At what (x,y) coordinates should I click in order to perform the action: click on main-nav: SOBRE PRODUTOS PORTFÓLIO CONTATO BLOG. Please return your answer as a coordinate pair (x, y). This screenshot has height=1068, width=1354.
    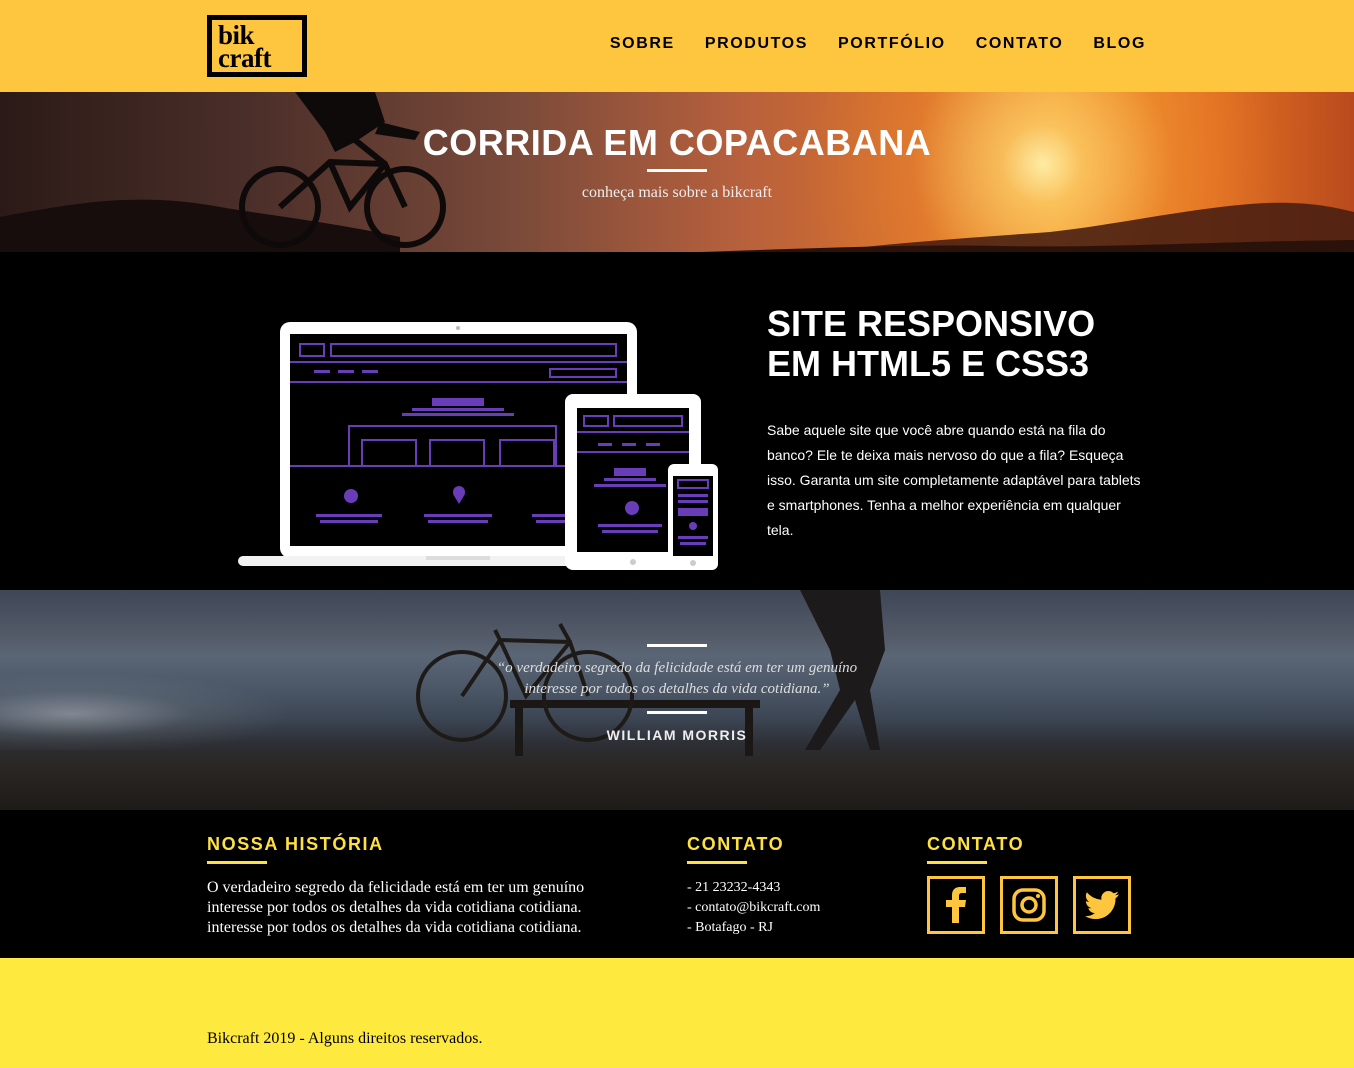
    Looking at the image, I should click on (878, 44).